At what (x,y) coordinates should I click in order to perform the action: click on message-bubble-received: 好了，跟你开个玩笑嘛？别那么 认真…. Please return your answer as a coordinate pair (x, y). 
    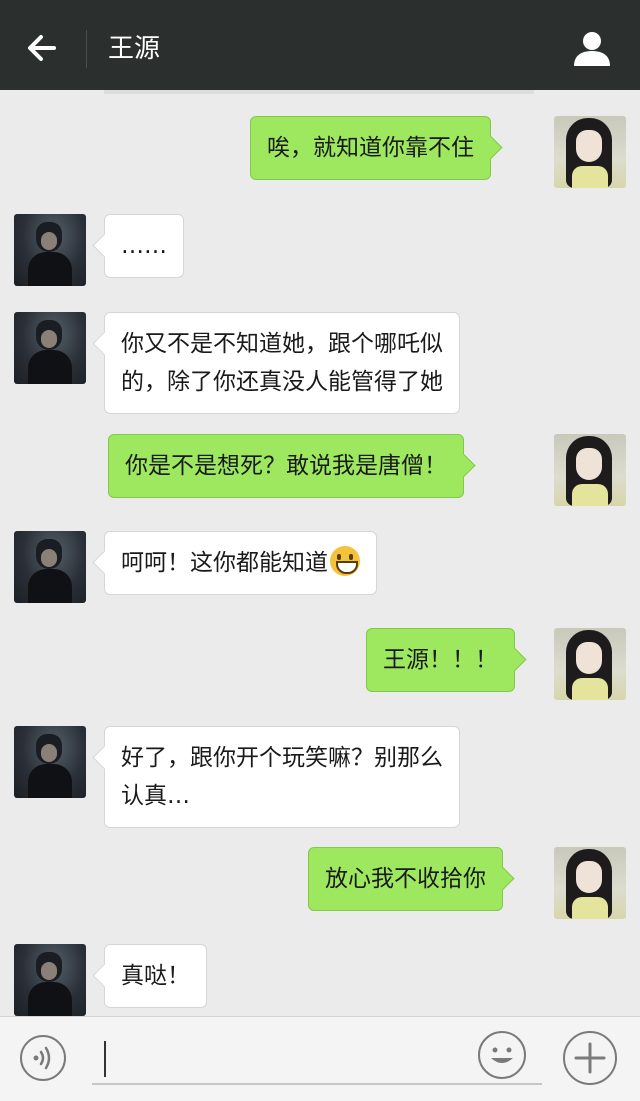
    Looking at the image, I should click on (282, 777).